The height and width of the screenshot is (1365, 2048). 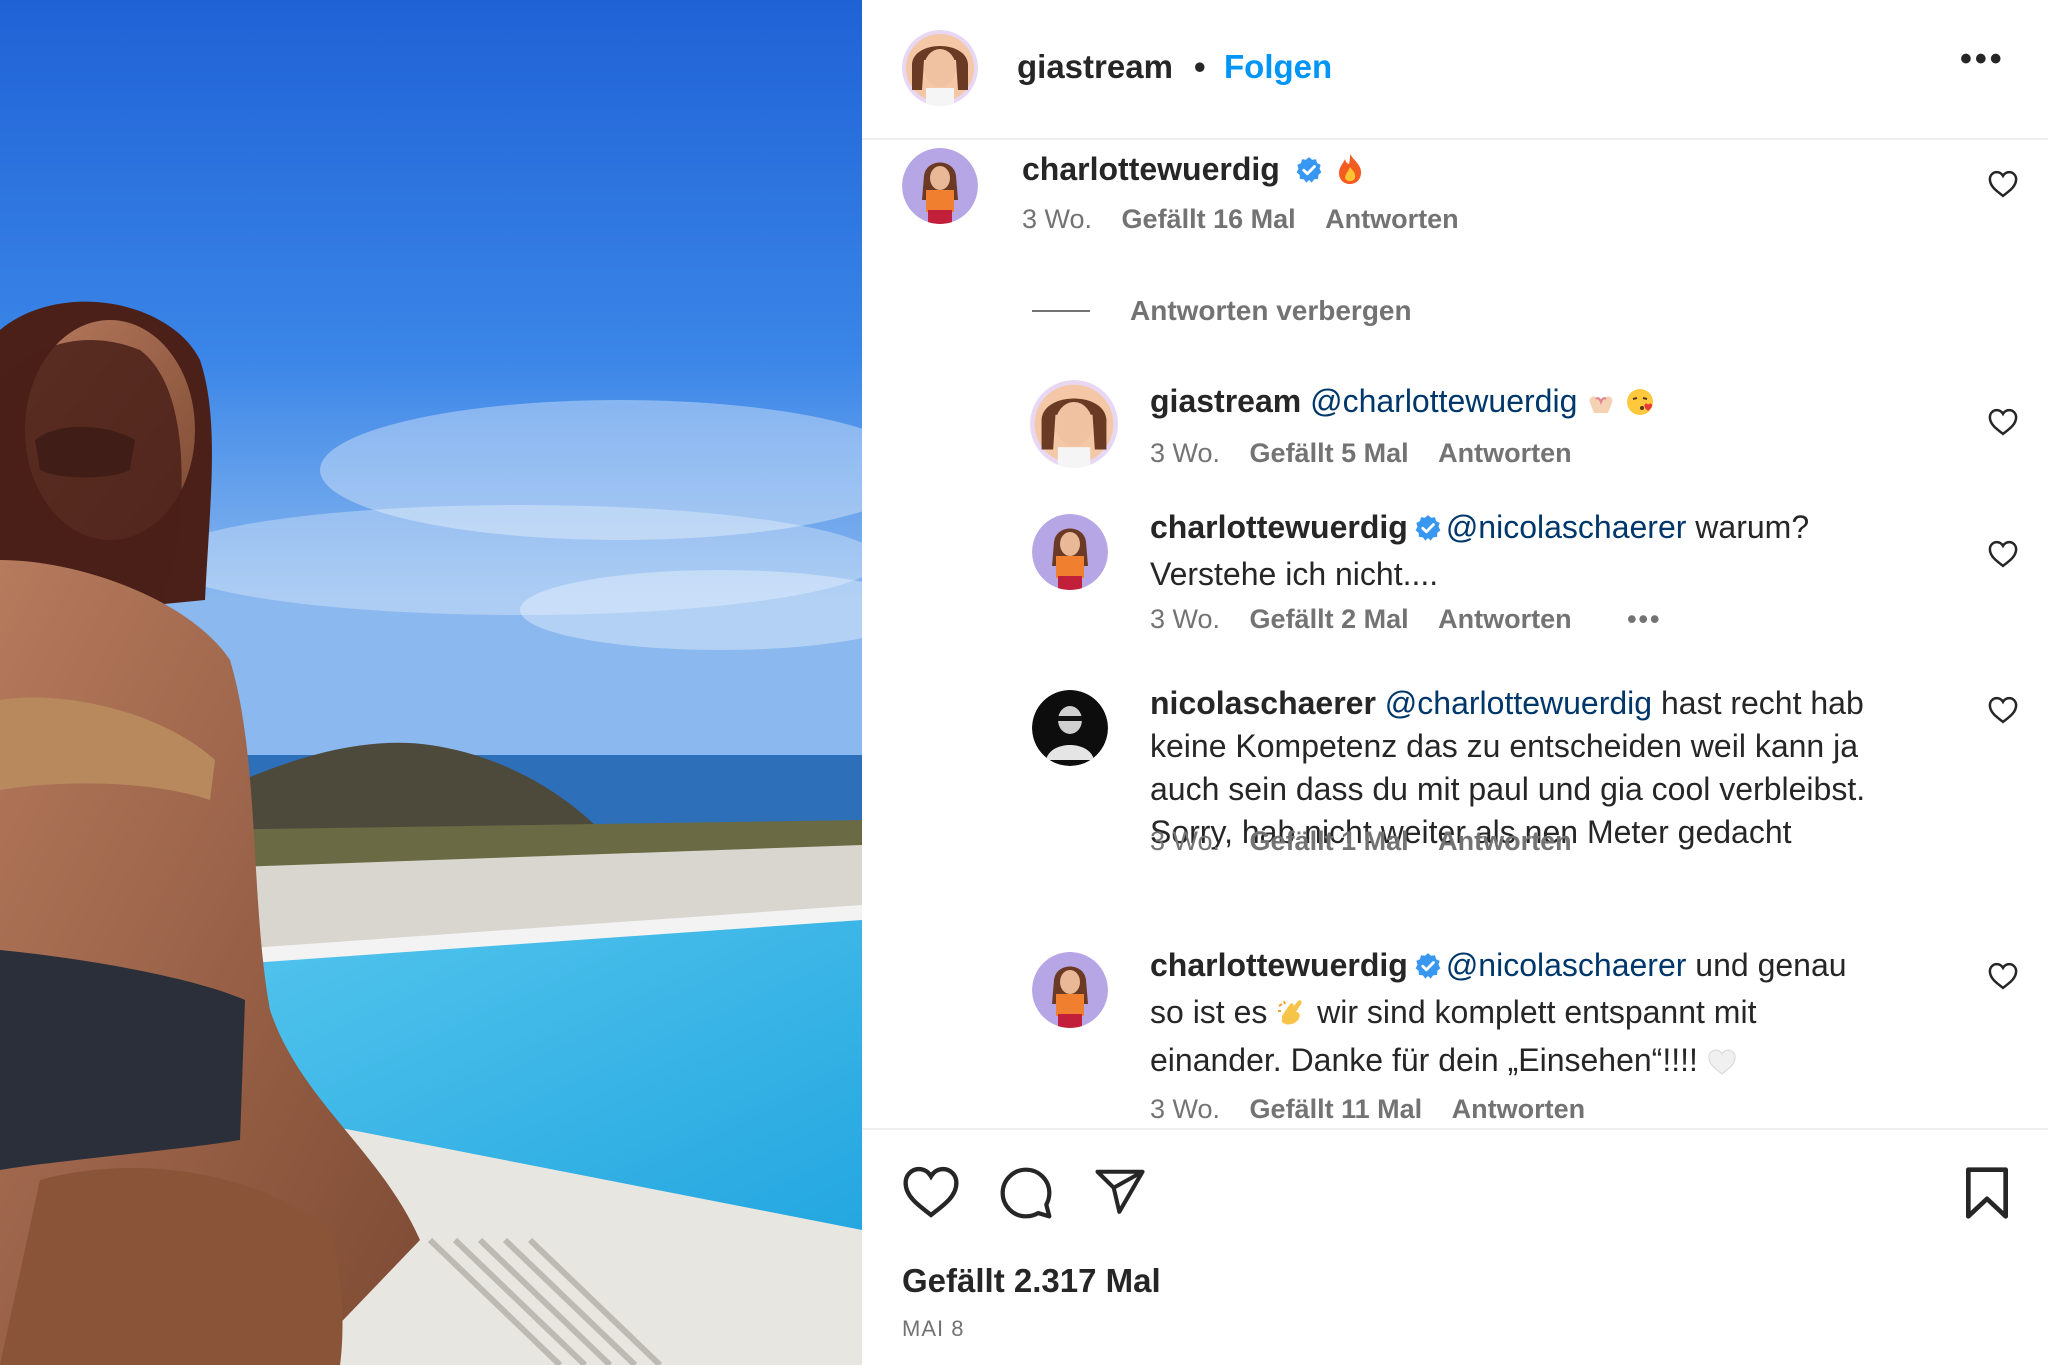 What do you see at coordinates (1209, 219) in the screenshot?
I see `comment-like-count: Gefällt 16 Mal` at bounding box center [1209, 219].